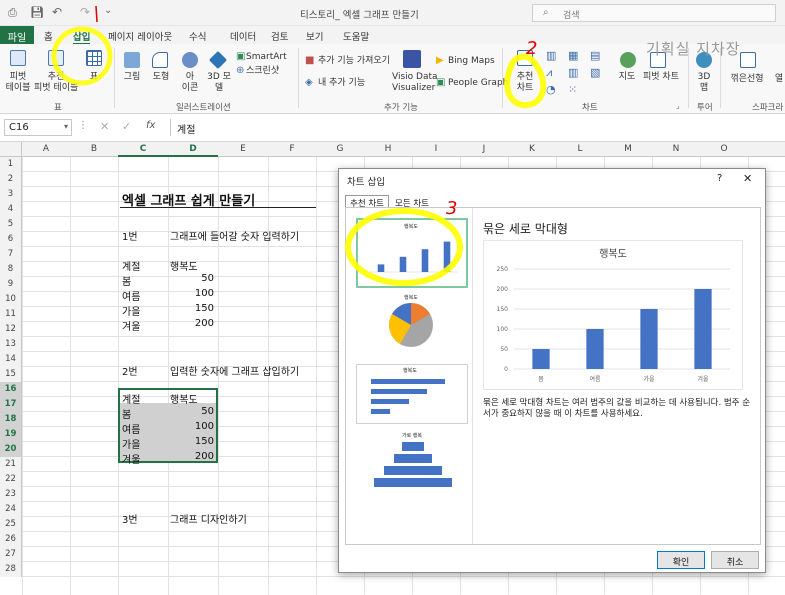 The height and width of the screenshot is (595, 785). What do you see at coordinates (82, 56) in the screenshot?
I see `highlight-insert-tab` at bounding box center [82, 56].